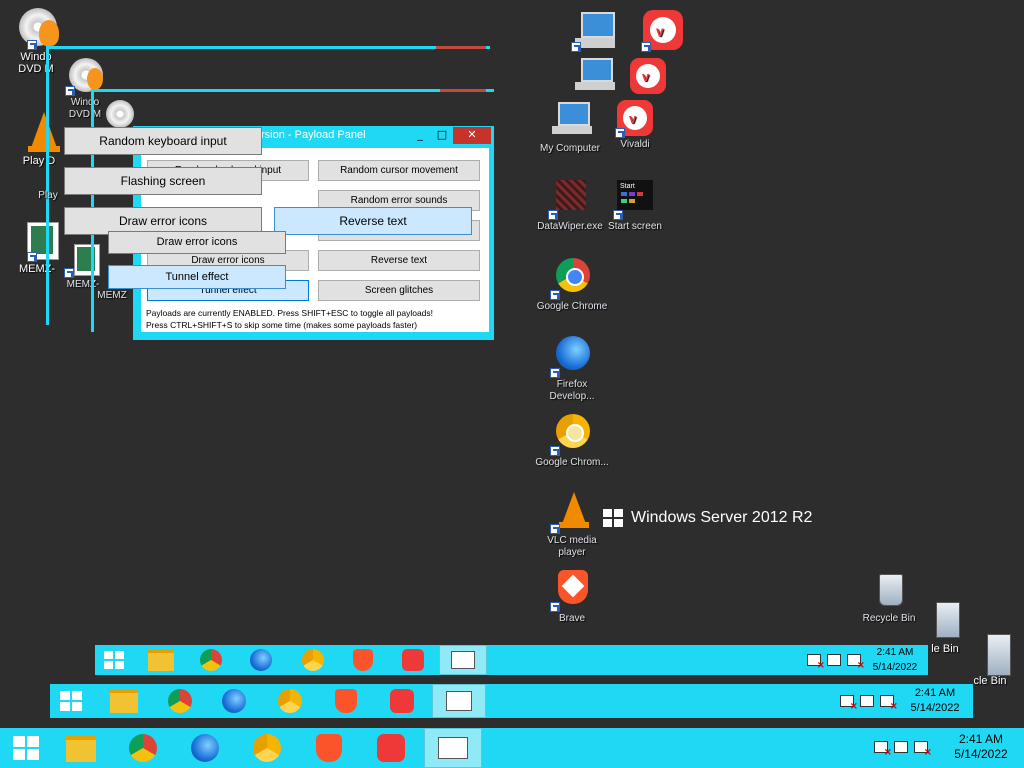  I want to click on desktop-icon-label: Play, so click(48, 195).